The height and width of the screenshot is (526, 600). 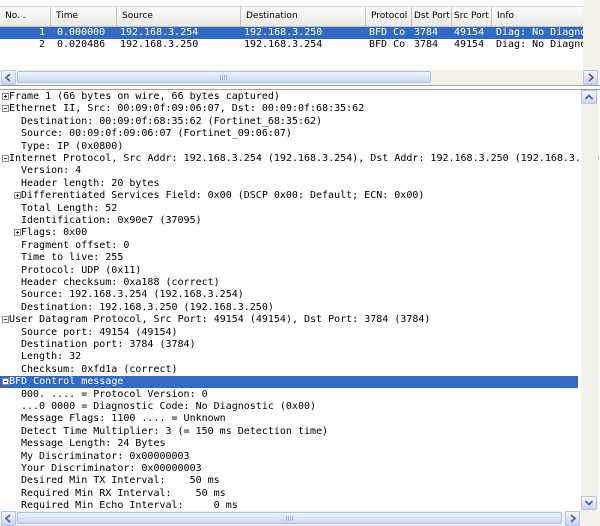 What do you see at coordinates (289, 246) in the screenshot?
I see `detail-line: Fragment offset: 0` at bounding box center [289, 246].